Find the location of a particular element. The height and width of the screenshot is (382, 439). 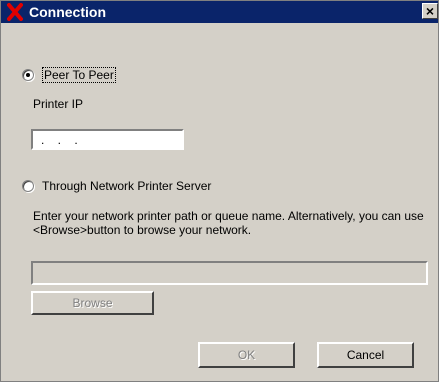

printer-ip-field: . . . is located at coordinates (107, 139).